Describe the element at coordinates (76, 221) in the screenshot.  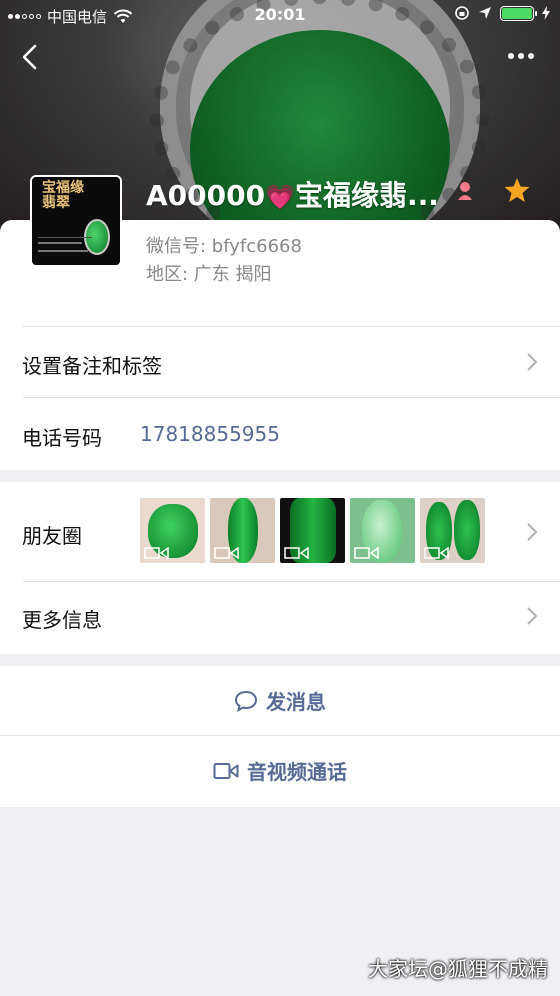
I see `avatar: 宝福缘翡翠` at that location.